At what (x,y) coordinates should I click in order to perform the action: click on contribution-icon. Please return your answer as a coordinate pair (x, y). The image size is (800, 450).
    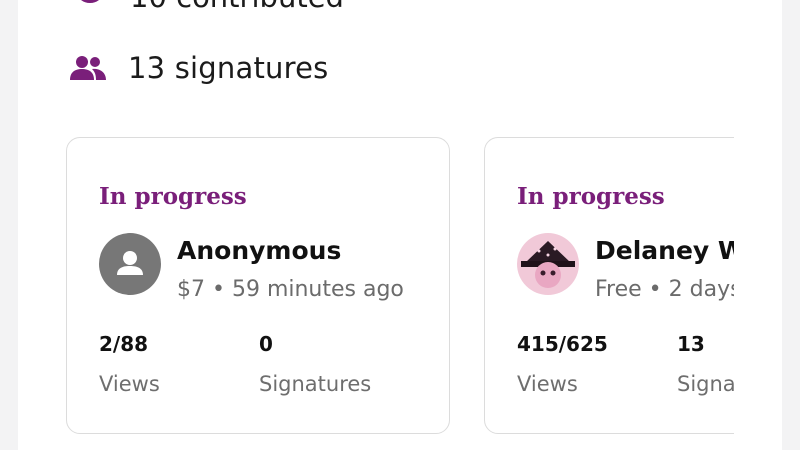
    Looking at the image, I should click on (90, 1).